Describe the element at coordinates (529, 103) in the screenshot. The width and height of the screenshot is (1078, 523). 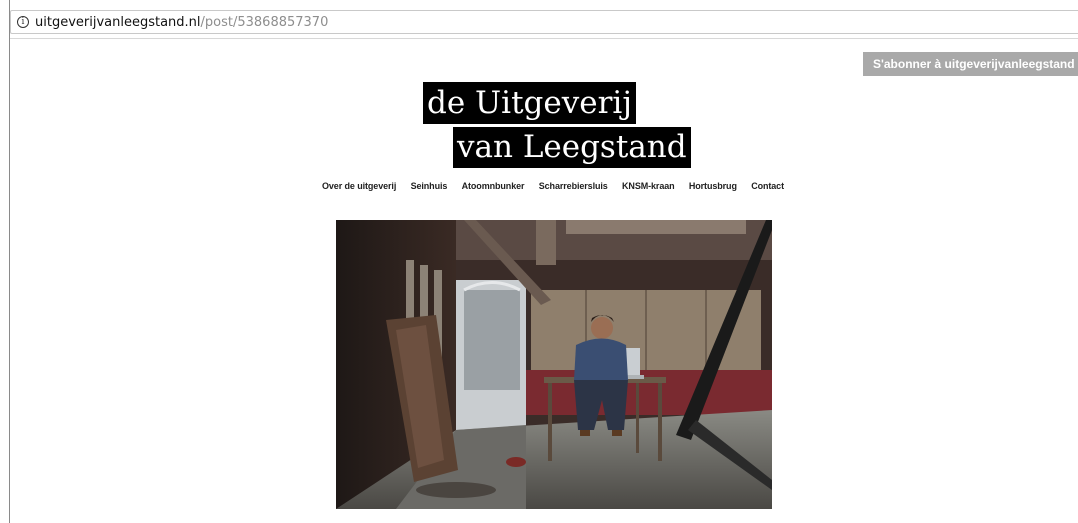
I see `logo-line-1: de Uitgeverij` at that location.